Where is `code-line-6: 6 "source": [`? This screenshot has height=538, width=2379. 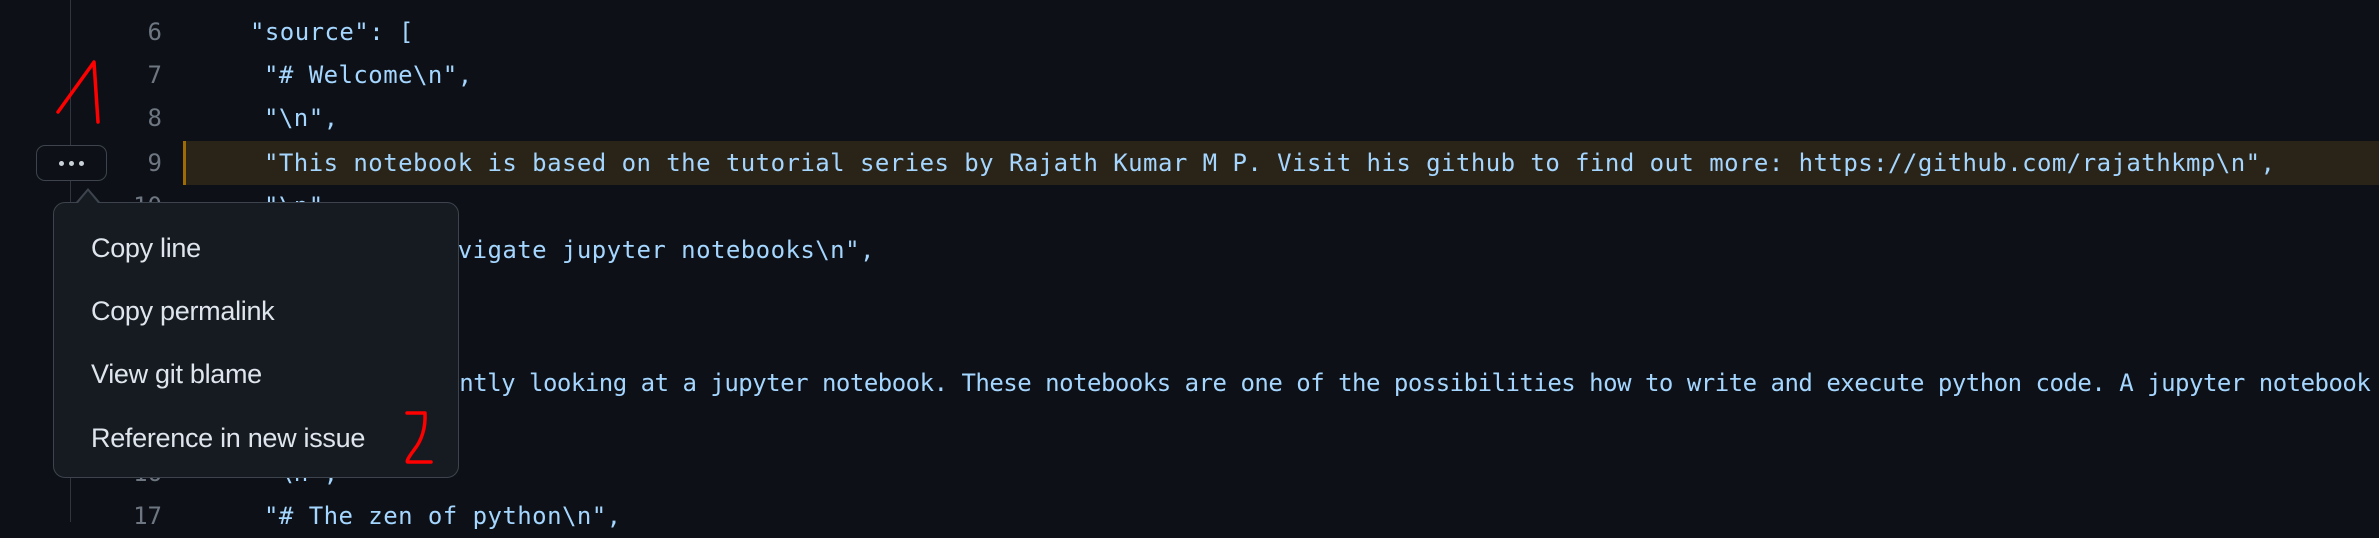
code-line-6: 6 "source": [ is located at coordinates (1189, 32).